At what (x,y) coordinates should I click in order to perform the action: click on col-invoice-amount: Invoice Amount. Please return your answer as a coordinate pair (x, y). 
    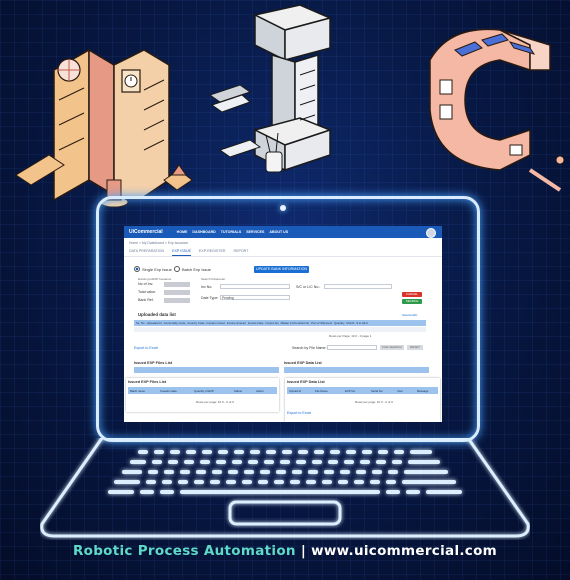
    Looking at the image, I should click on (236, 323).